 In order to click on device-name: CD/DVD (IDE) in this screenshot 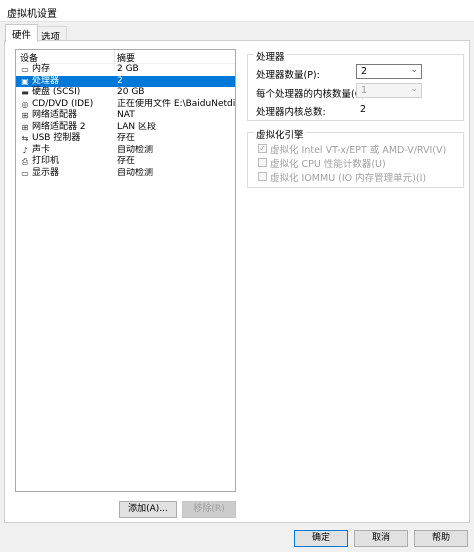, I will do `click(63, 103)`.